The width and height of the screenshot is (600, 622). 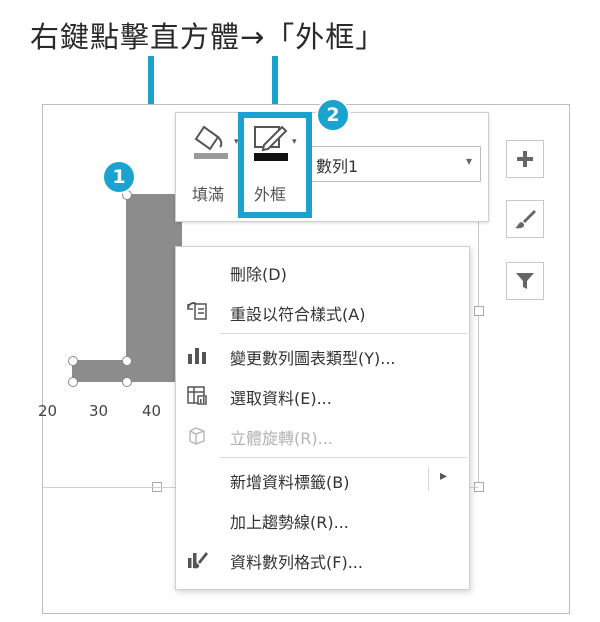 What do you see at coordinates (197, 436) in the screenshot?
I see `3d-rotate-icon` at bounding box center [197, 436].